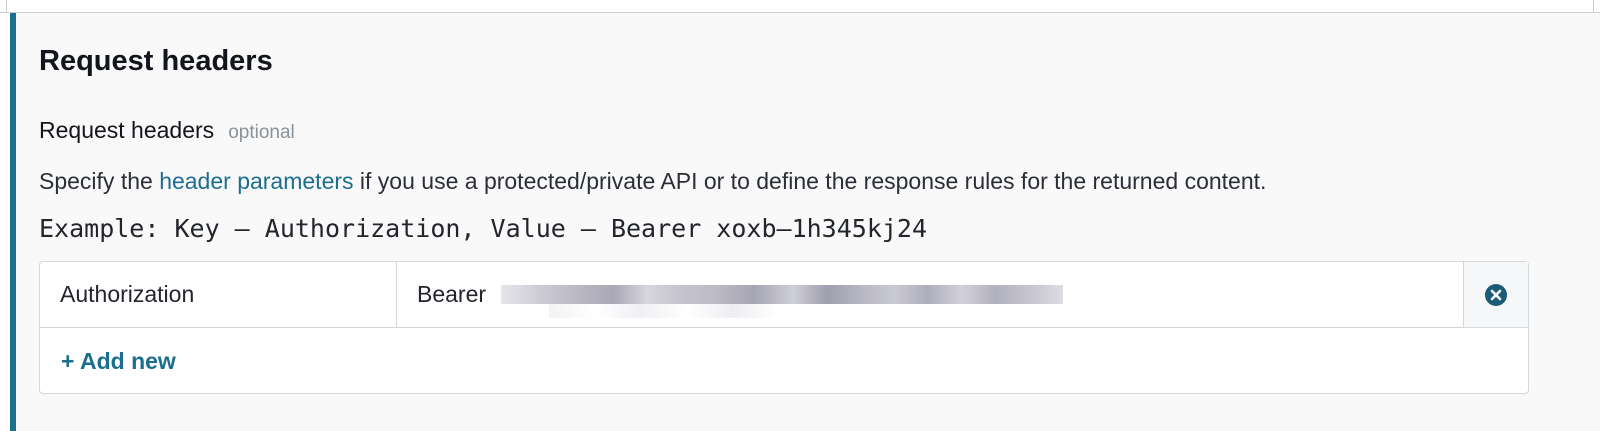  I want to click on section-title: Request headers, so click(156, 61).